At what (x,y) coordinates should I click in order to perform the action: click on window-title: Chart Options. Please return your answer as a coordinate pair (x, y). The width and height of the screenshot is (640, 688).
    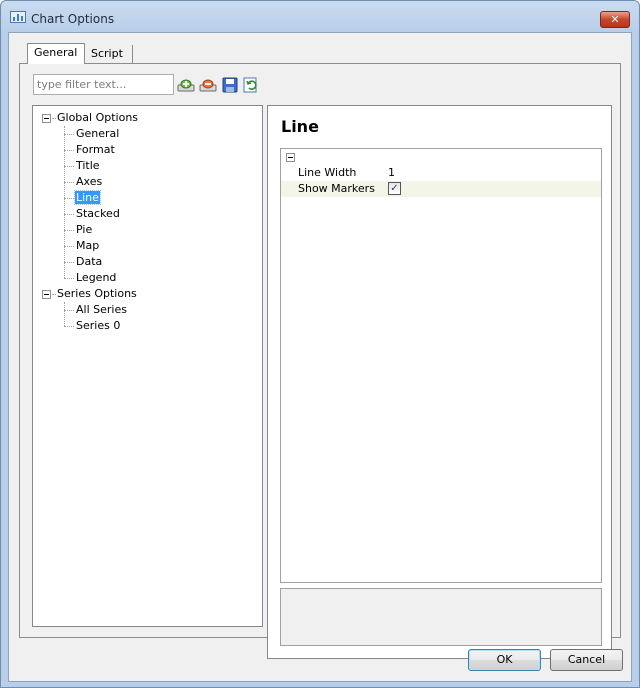
    Looking at the image, I should click on (73, 19).